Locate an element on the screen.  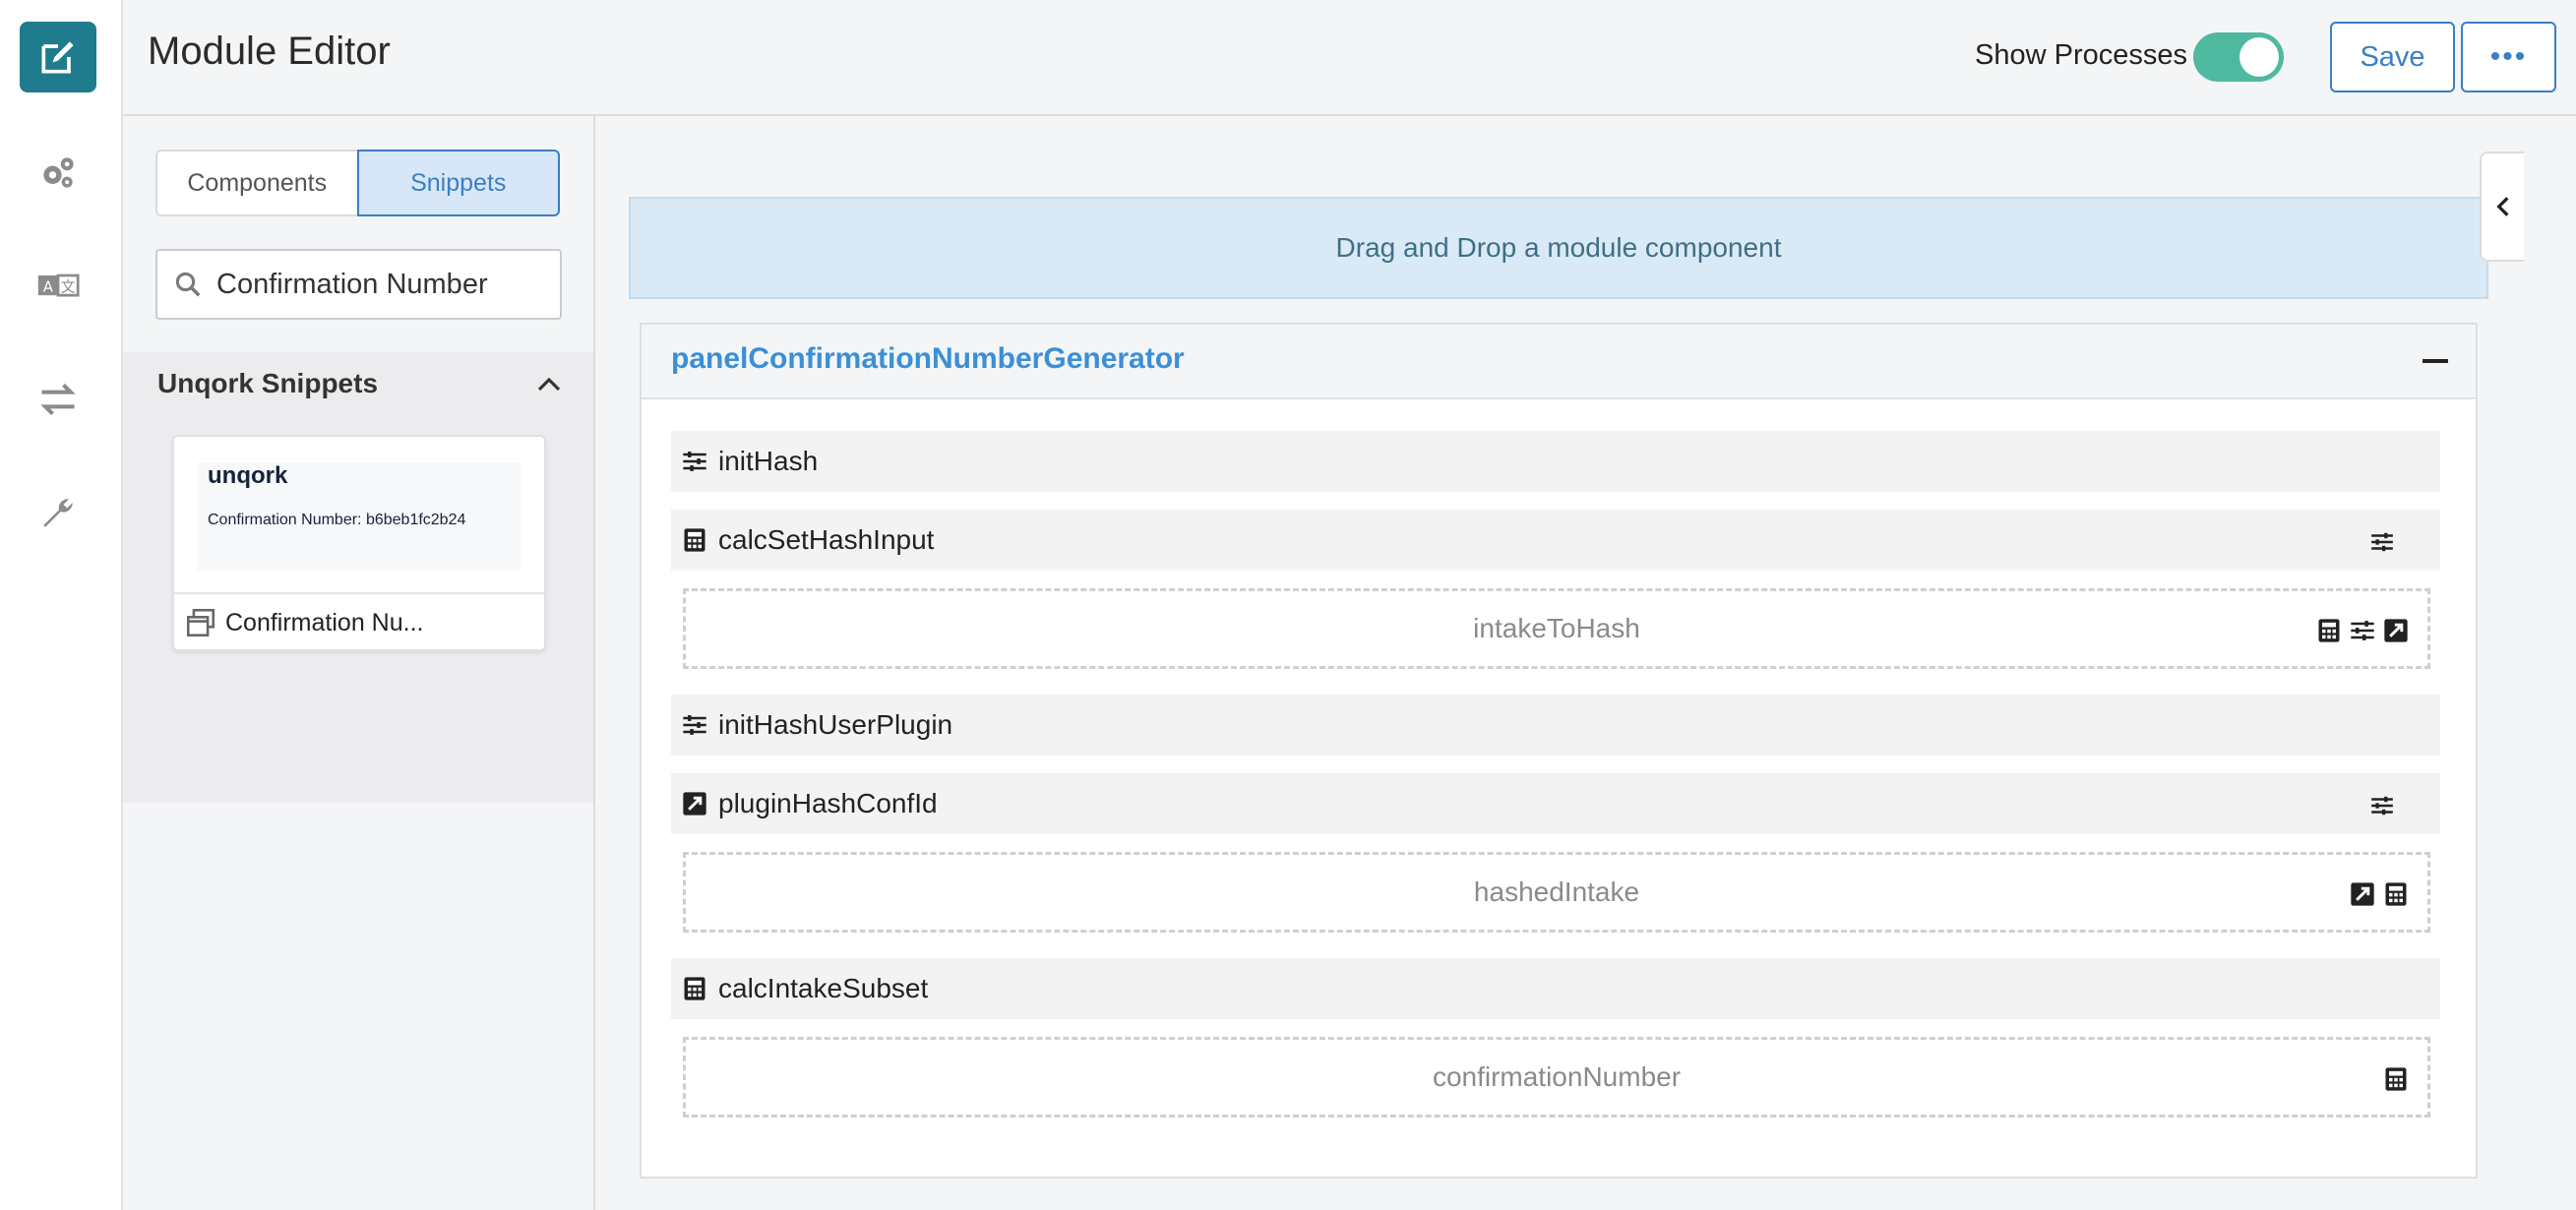
tab-snippets: Snippets is located at coordinates (458, 183).